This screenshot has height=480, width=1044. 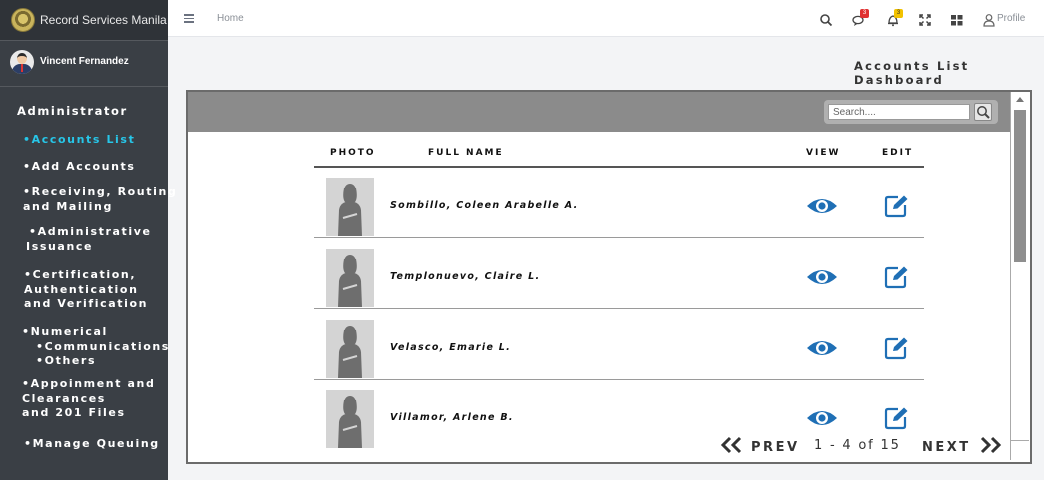 I want to click on search-box, so click(x=911, y=112).